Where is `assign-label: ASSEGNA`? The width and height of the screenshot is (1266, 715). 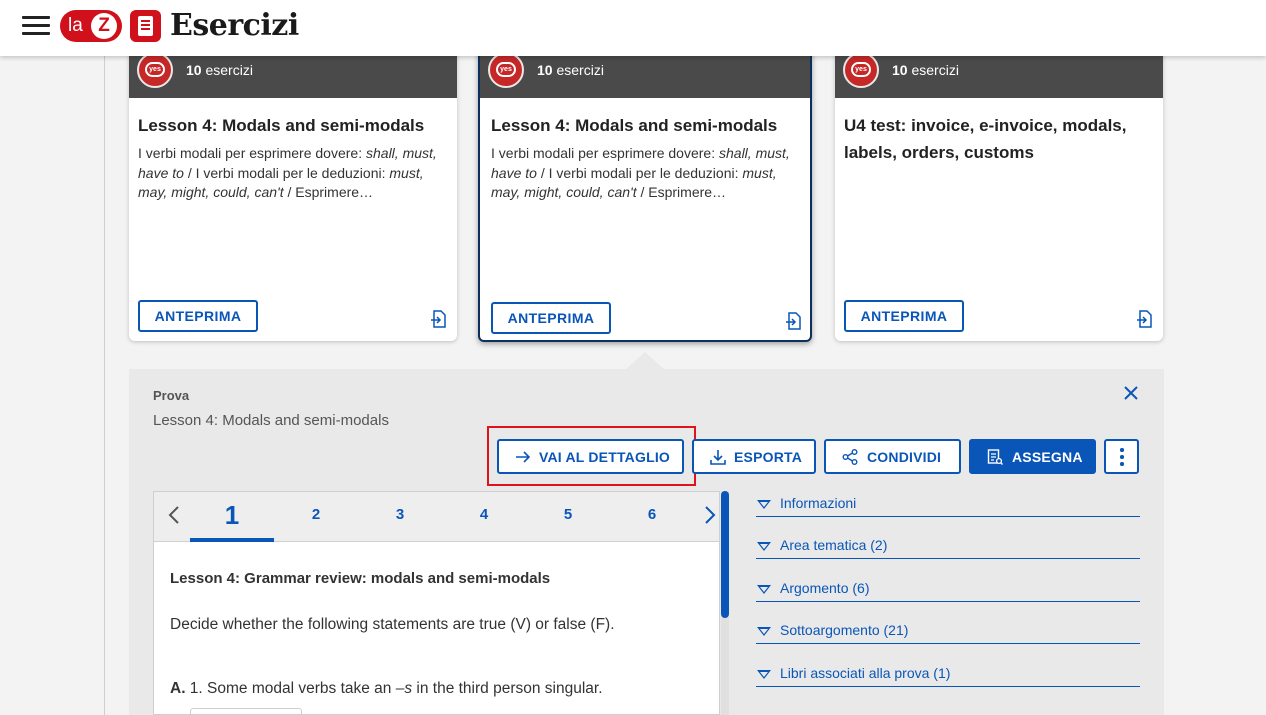
assign-label: ASSEGNA is located at coordinates (1047, 457).